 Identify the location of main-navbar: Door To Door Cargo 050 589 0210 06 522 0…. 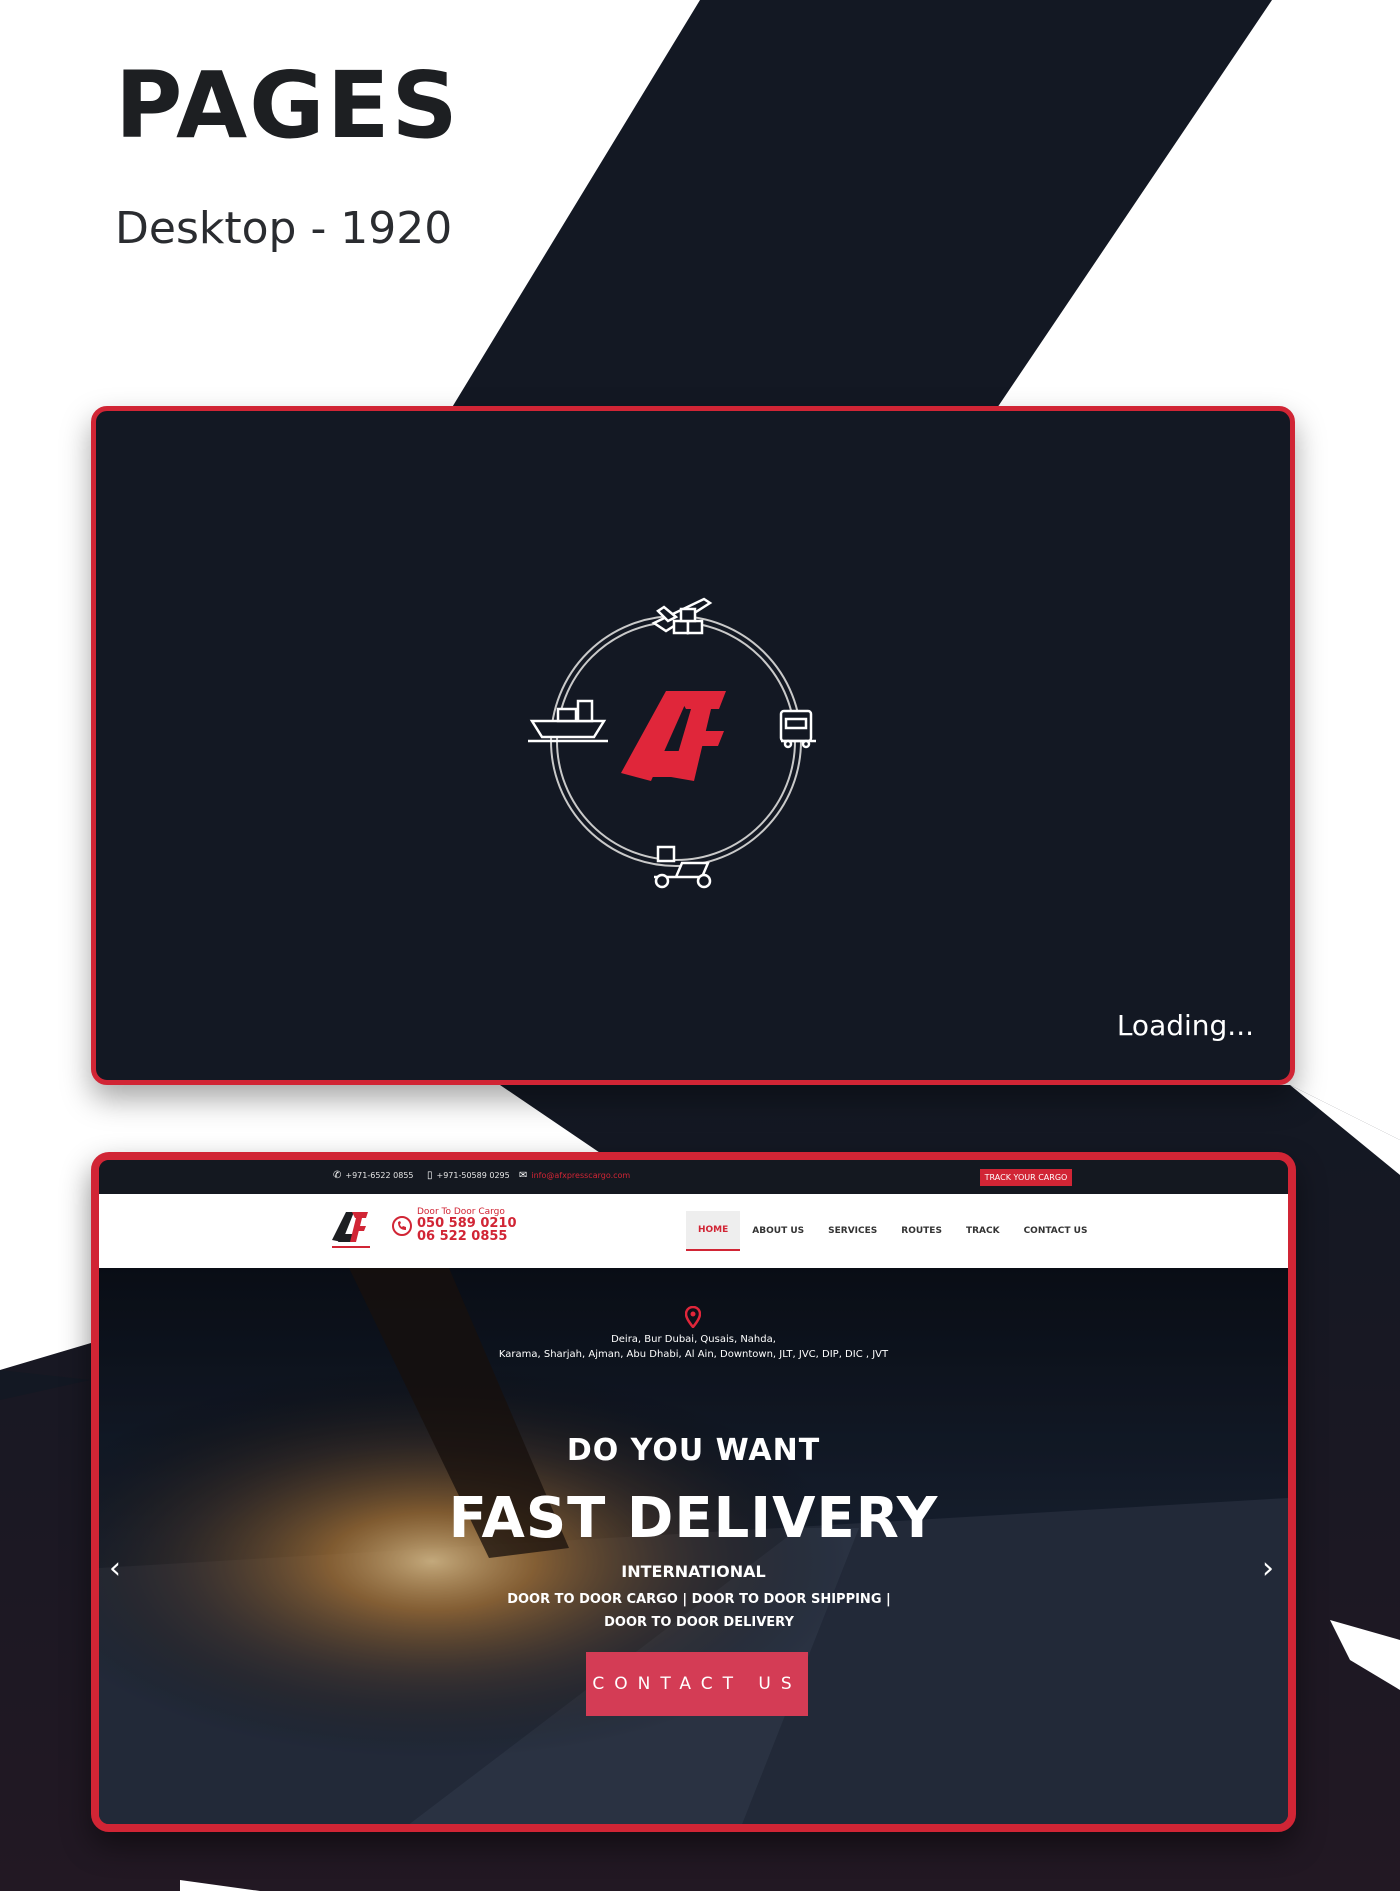
(693, 1231).